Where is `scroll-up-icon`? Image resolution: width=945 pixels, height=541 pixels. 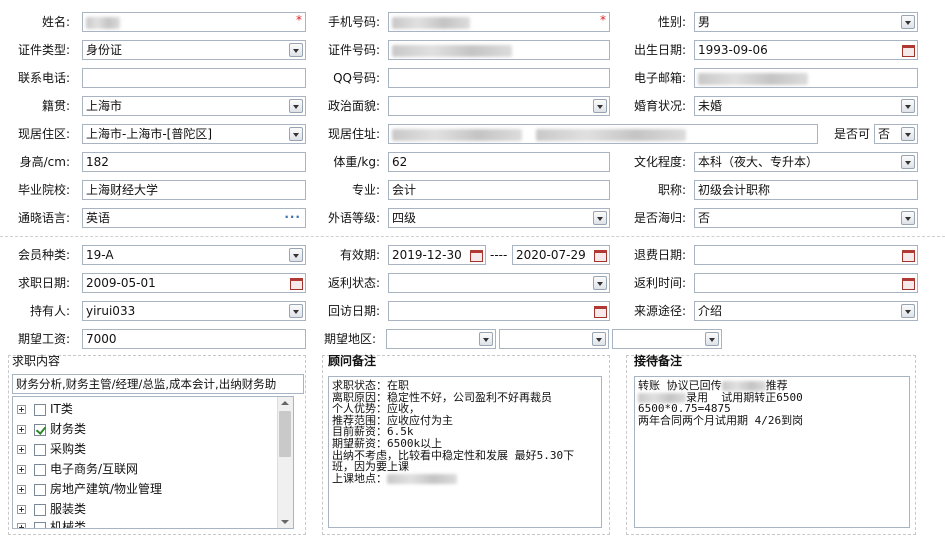 scroll-up-icon is located at coordinates (285, 403).